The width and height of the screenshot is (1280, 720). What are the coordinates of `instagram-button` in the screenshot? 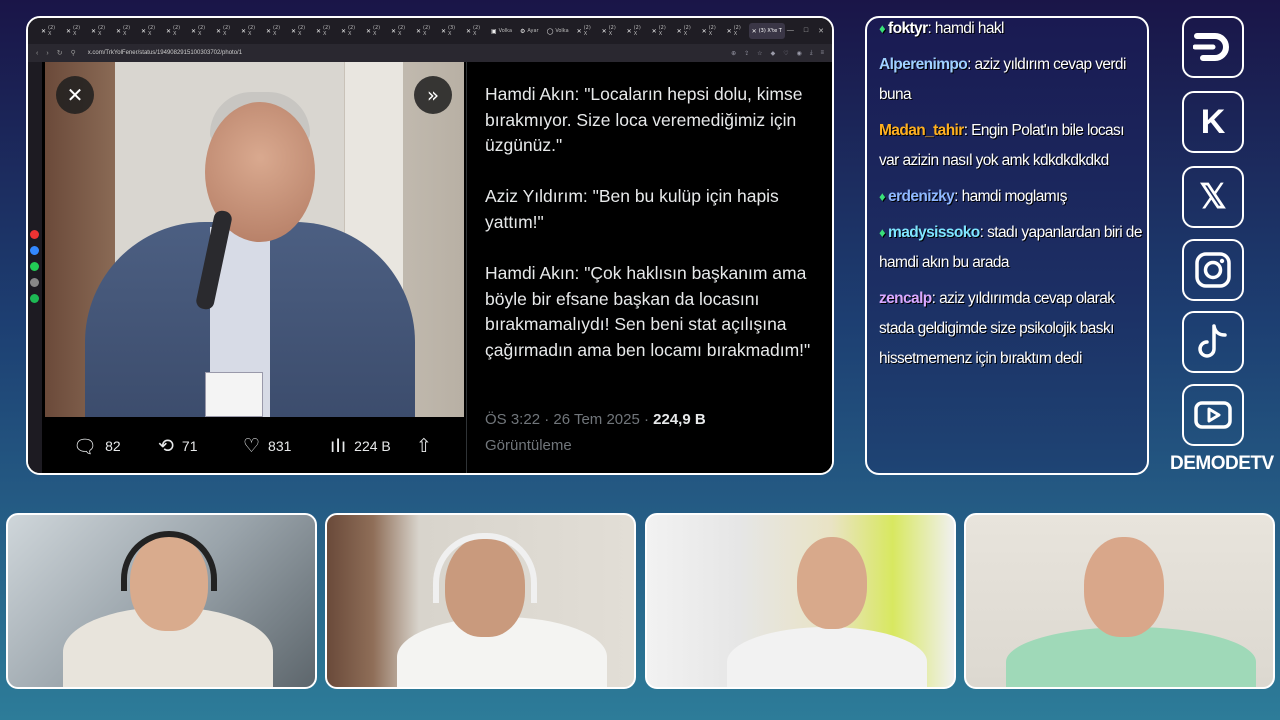 It's located at (1213, 270).